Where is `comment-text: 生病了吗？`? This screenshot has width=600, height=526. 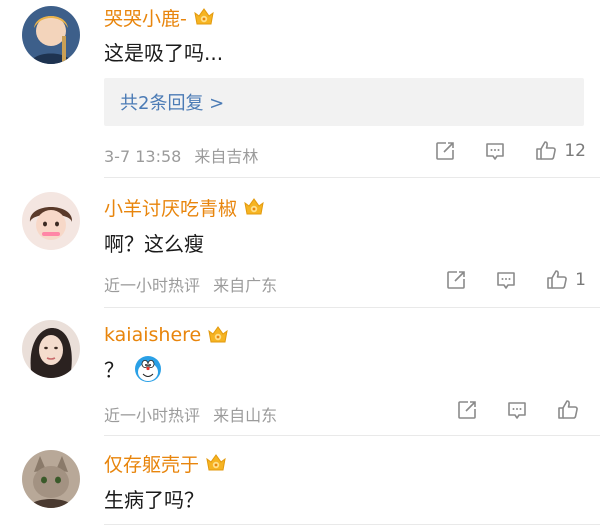
comment-text: 生病了吗？ is located at coordinates (154, 498).